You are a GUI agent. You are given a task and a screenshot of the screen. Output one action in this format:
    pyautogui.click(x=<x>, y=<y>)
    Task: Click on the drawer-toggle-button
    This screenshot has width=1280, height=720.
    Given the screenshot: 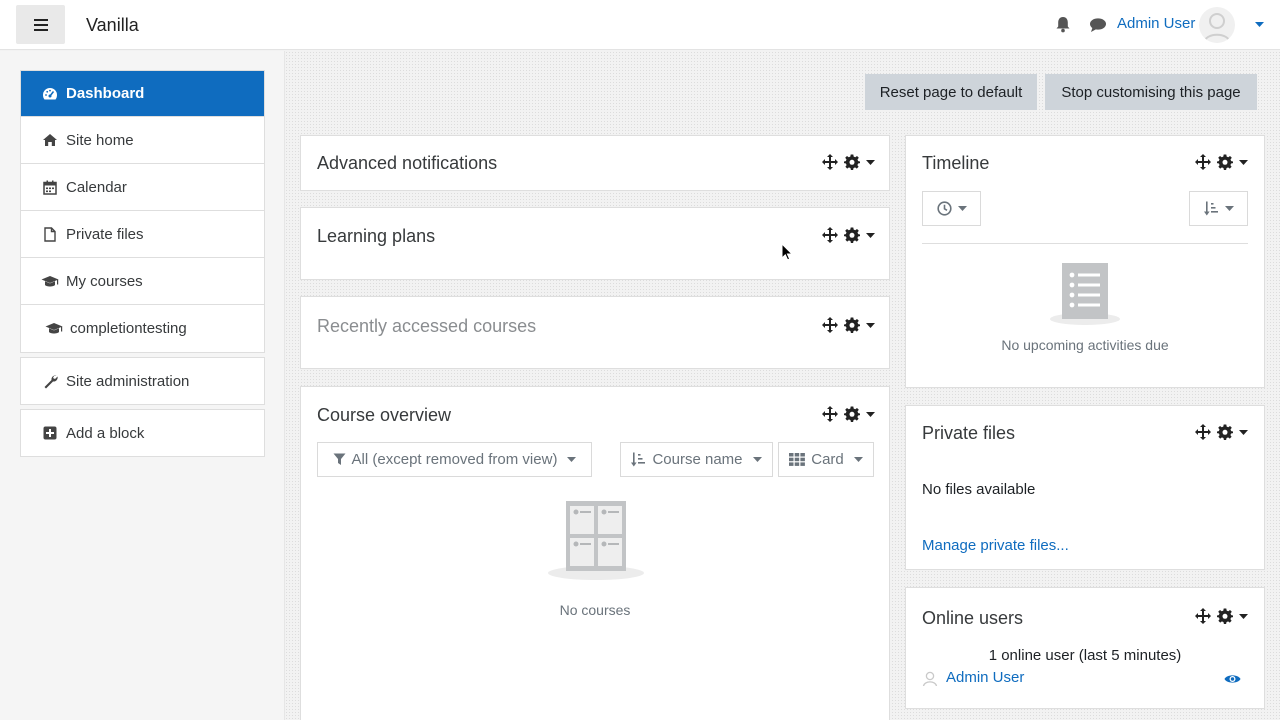 What is the action you would take?
    pyautogui.click(x=40, y=24)
    